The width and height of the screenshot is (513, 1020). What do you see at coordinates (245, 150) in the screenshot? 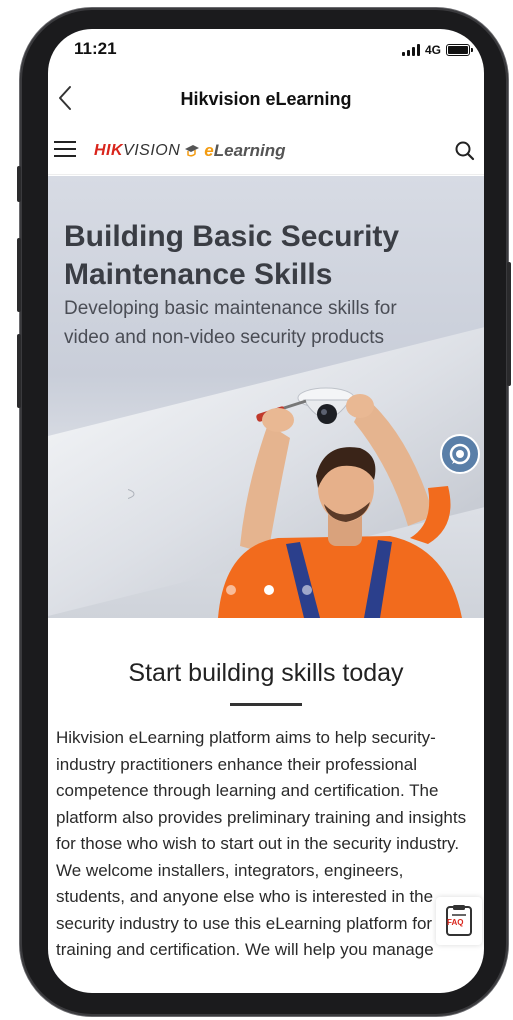
I see `logo-elearning: eLearning` at bounding box center [245, 150].